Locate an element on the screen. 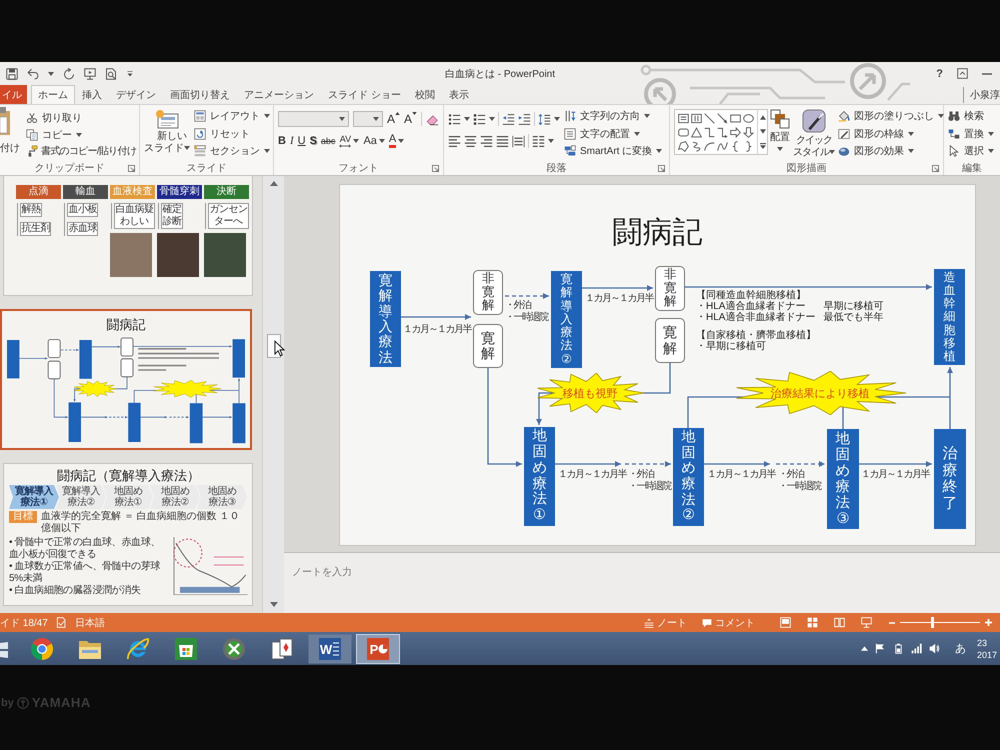 Image resolution: width=1000 pixels, height=750 pixels. underline-button: U is located at coordinates (302, 141).